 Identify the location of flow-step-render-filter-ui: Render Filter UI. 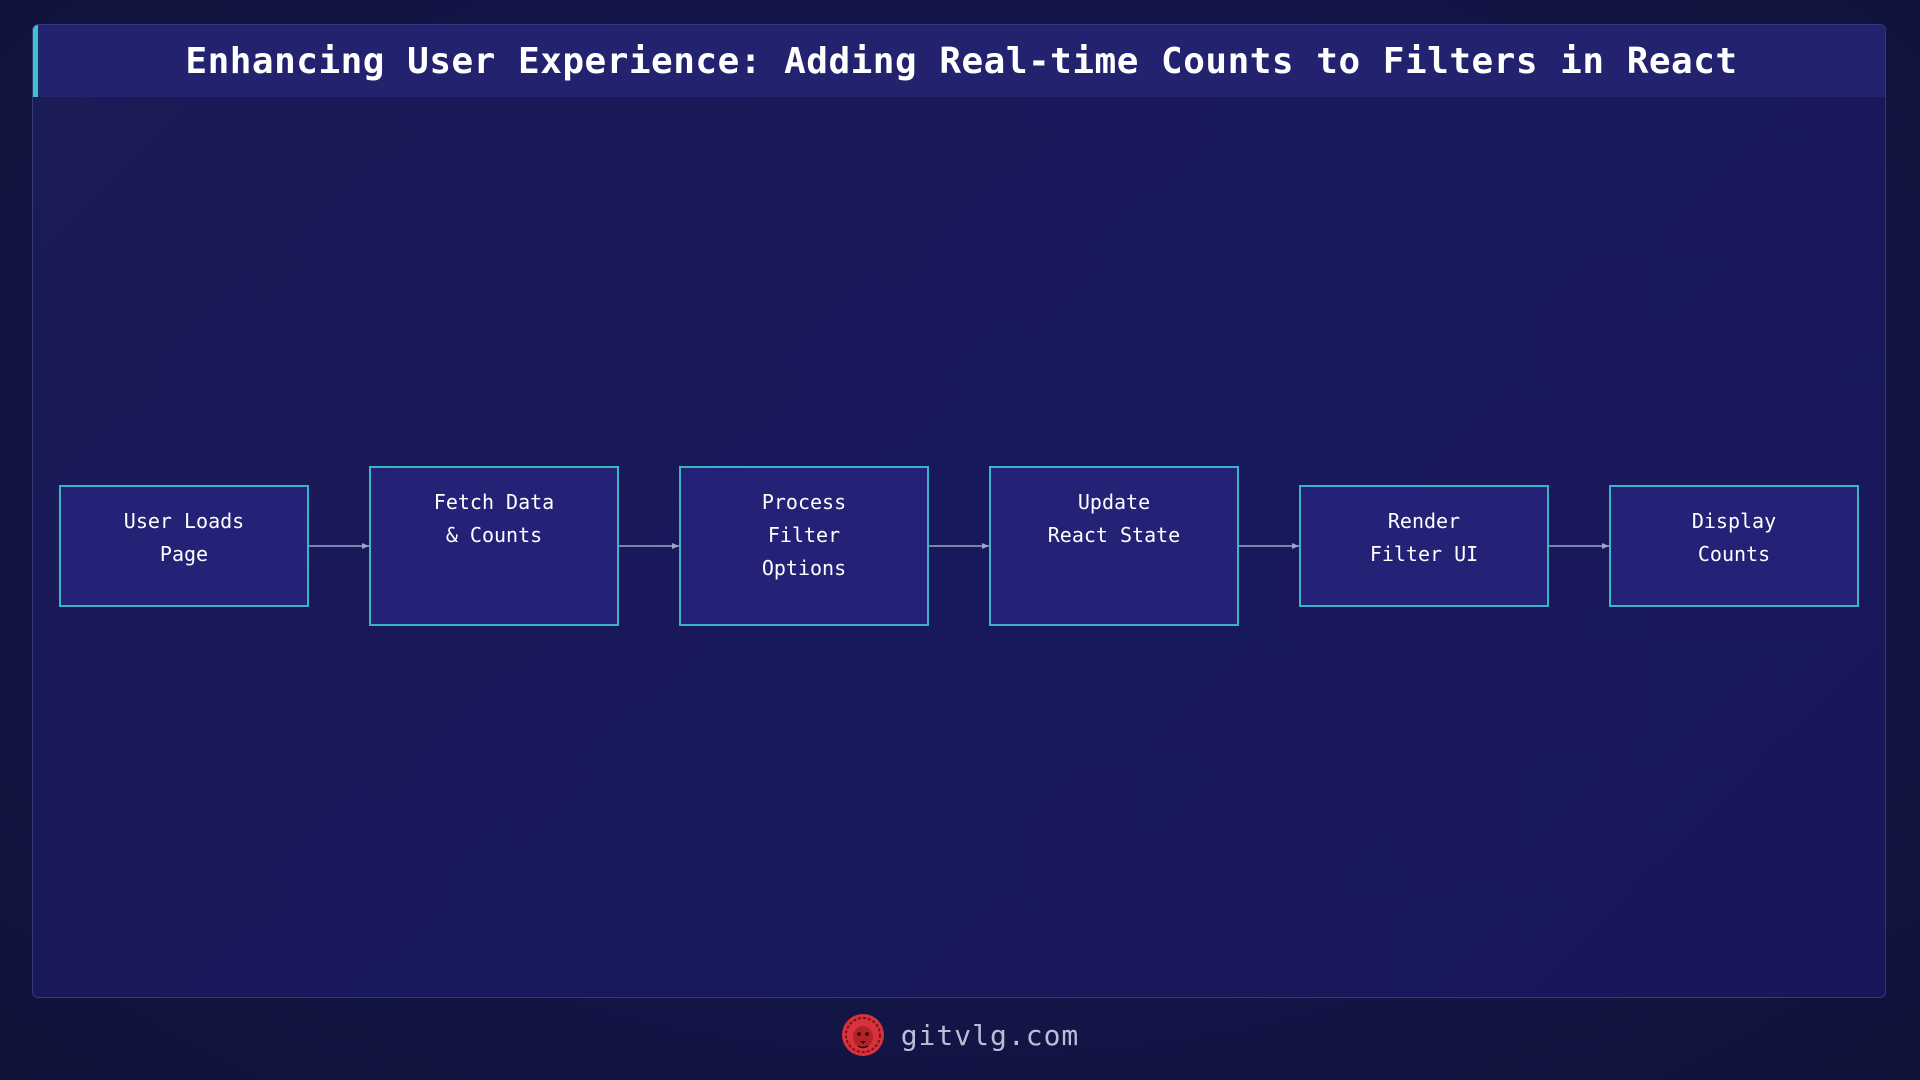
(1424, 546).